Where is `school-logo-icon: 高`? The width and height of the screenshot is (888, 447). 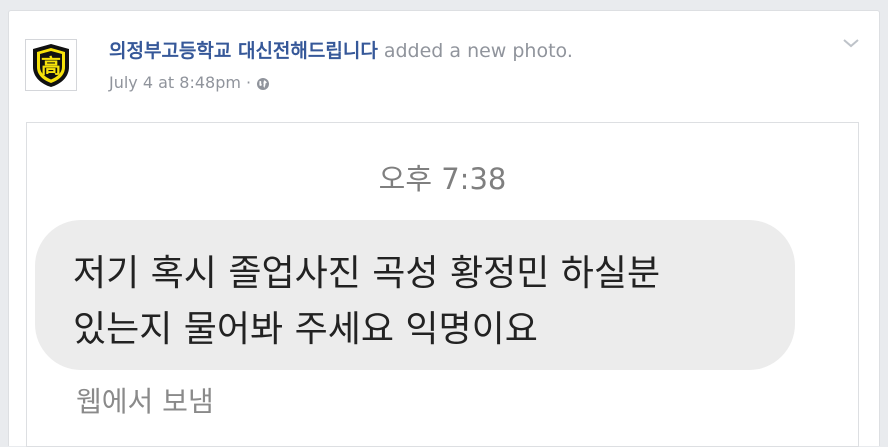 school-logo-icon: 高 is located at coordinates (51, 65).